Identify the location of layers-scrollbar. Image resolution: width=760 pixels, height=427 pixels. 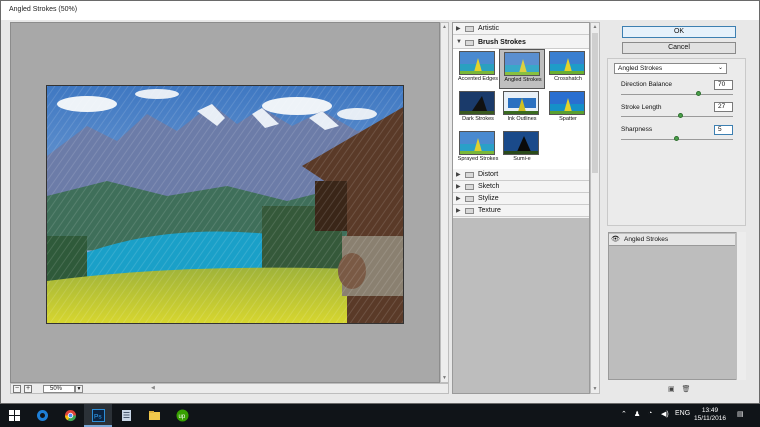
(741, 306).